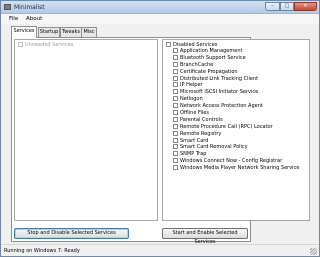 This screenshot has width=320, height=257. Describe the element at coordinates (219, 78) in the screenshot. I see `service-label: Distributed Link Tracking Client` at that location.